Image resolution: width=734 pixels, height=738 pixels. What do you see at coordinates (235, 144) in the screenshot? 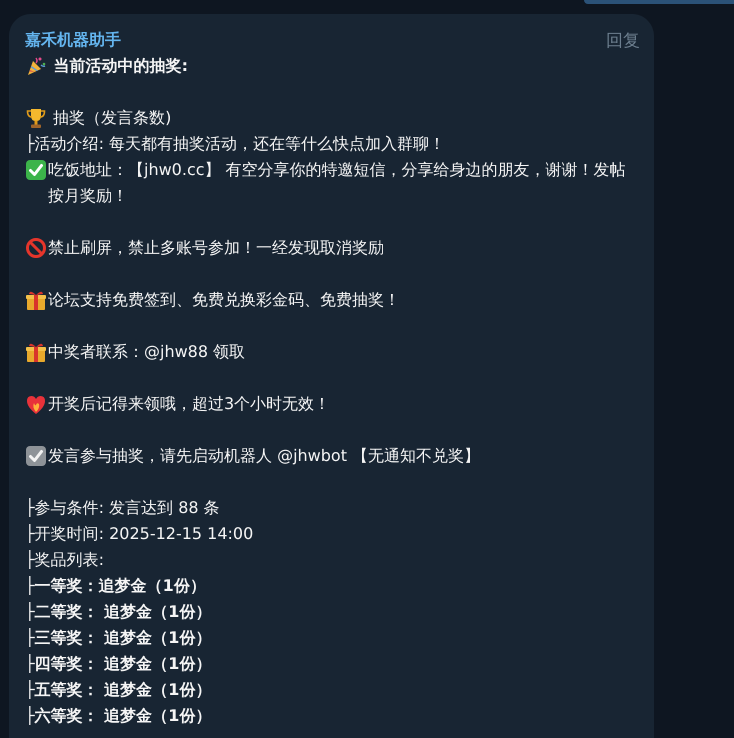
I see `message-text: ├活动介绍: 每天都有抽奖活动，还在等什么快点加入群聊！` at bounding box center [235, 144].